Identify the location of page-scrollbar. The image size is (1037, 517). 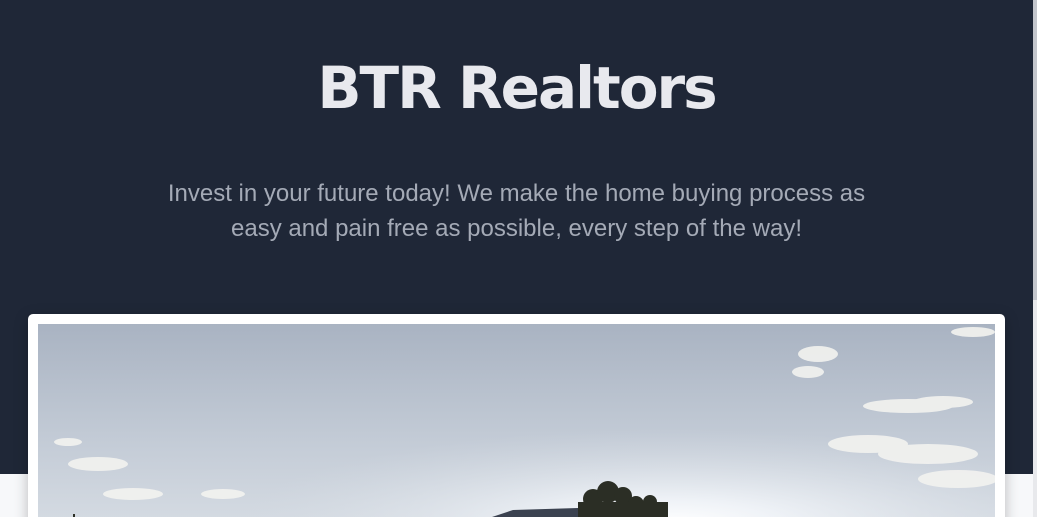
(1035, 258).